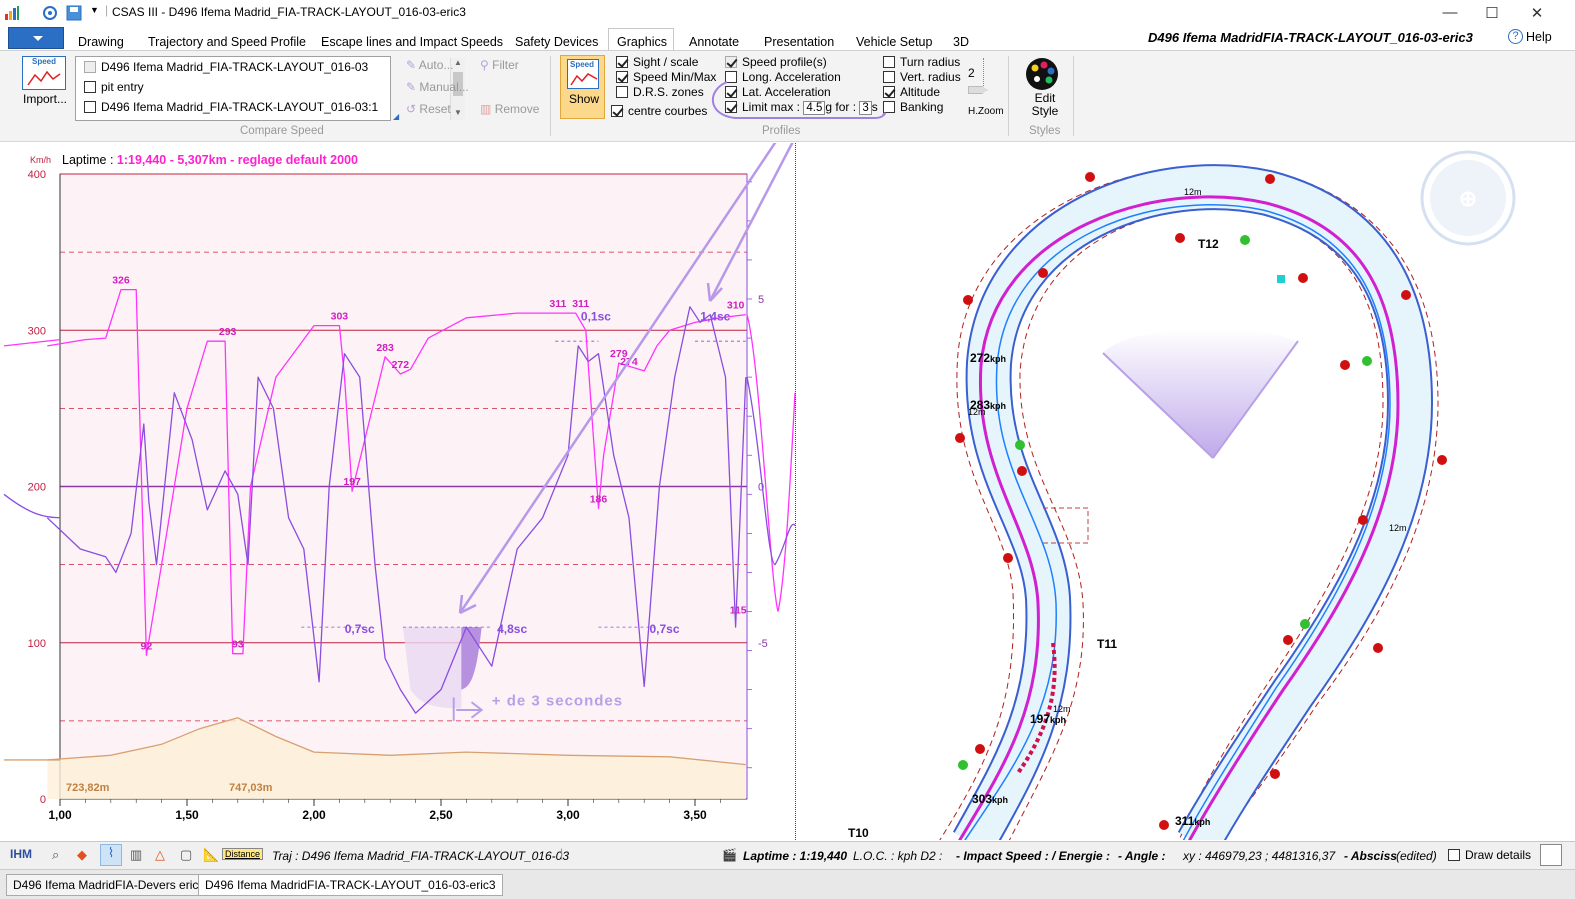  I want to click on filter-button: ⚲ Filter, so click(499, 65).